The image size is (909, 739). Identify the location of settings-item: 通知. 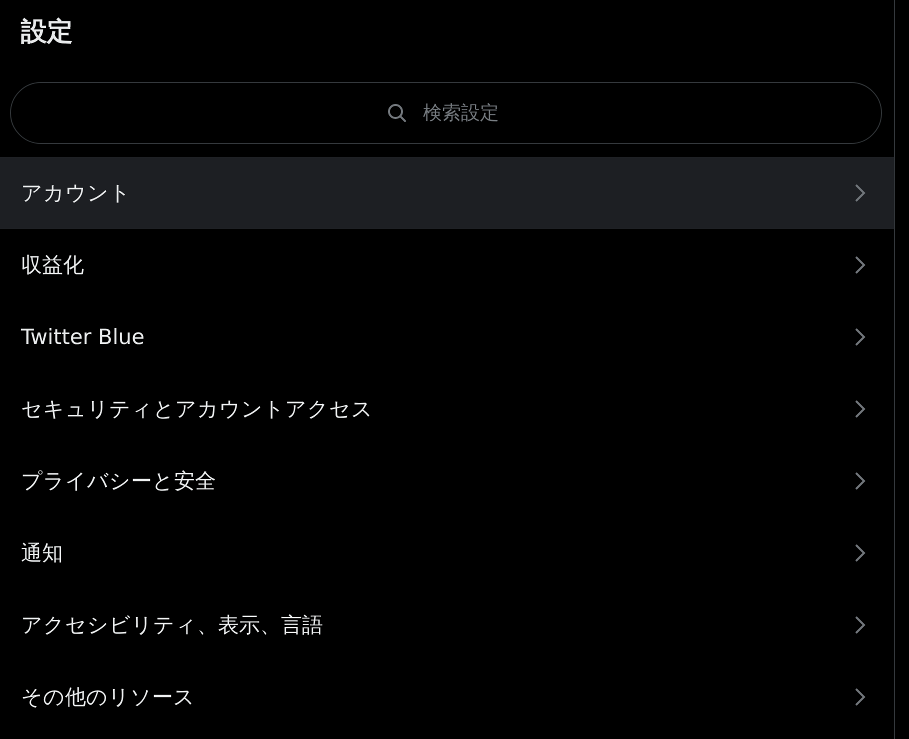
(447, 553).